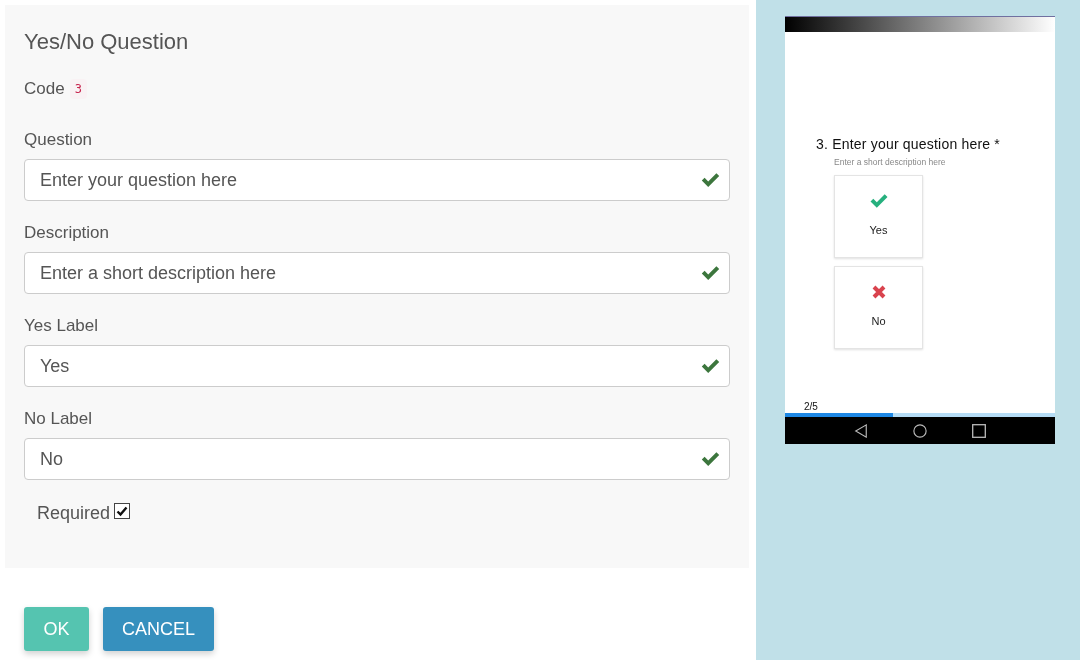 The image size is (1080, 660). Describe the element at coordinates (979, 430) in the screenshot. I see `recent-apps-icon` at that location.